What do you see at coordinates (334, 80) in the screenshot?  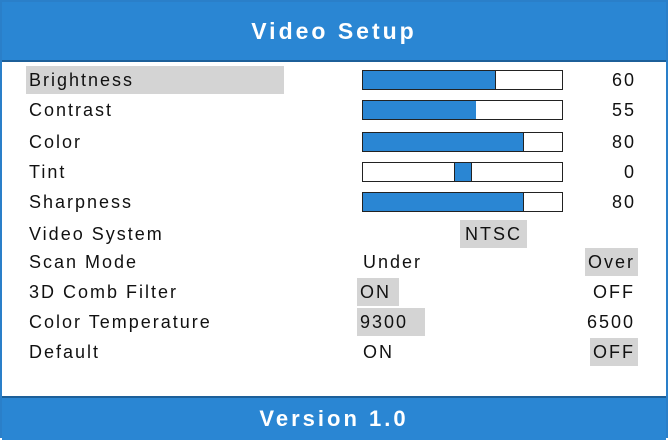 I see `brightness-row: Brightness 60` at bounding box center [334, 80].